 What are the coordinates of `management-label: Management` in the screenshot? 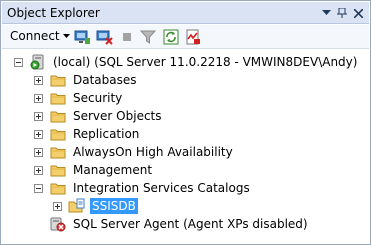 It's located at (113, 170).